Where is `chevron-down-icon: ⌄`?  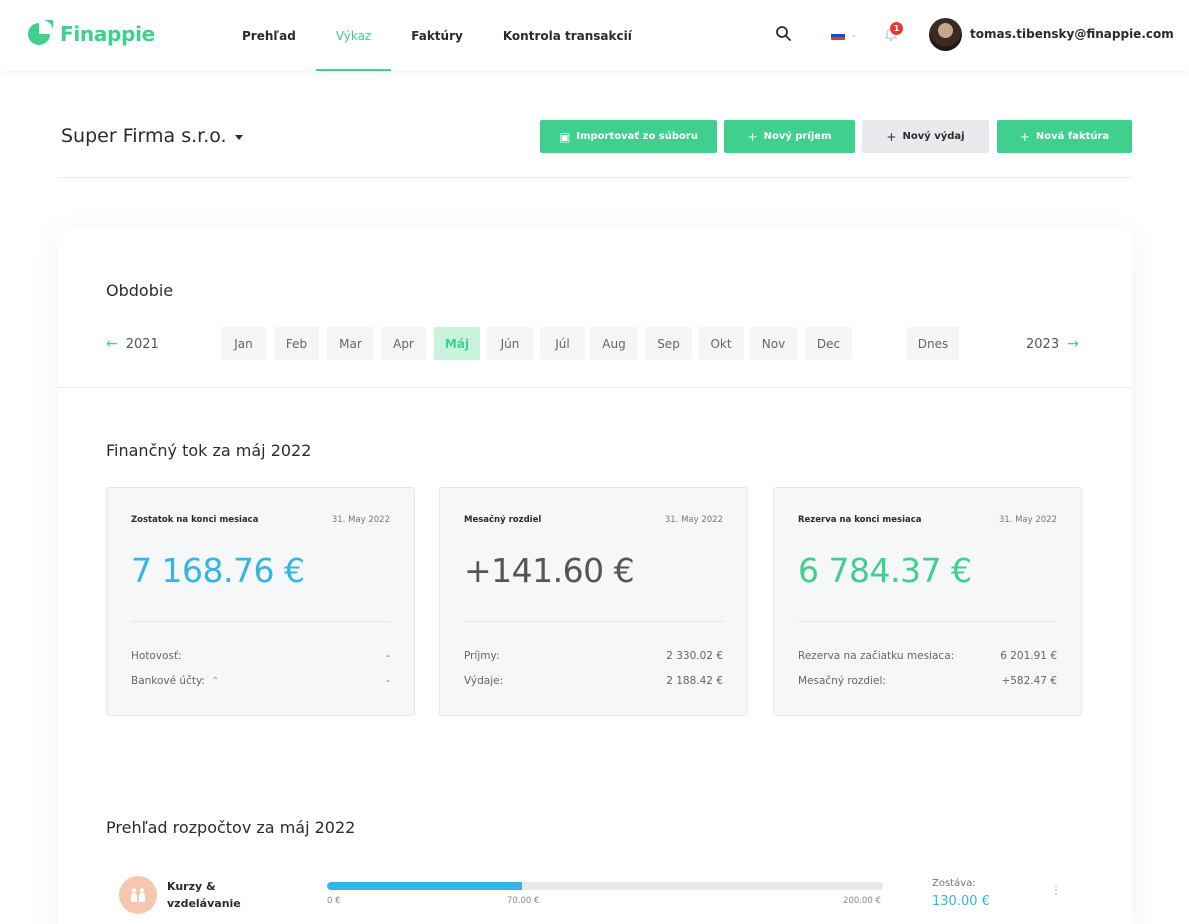
chevron-down-icon: ⌄ is located at coordinates (854, 35).